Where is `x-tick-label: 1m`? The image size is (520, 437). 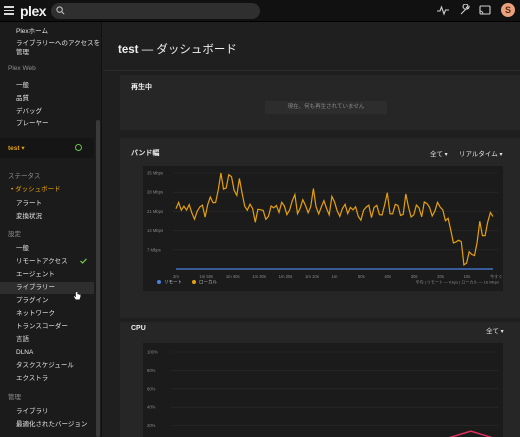 x-tick-label: 1m is located at coordinates (335, 276).